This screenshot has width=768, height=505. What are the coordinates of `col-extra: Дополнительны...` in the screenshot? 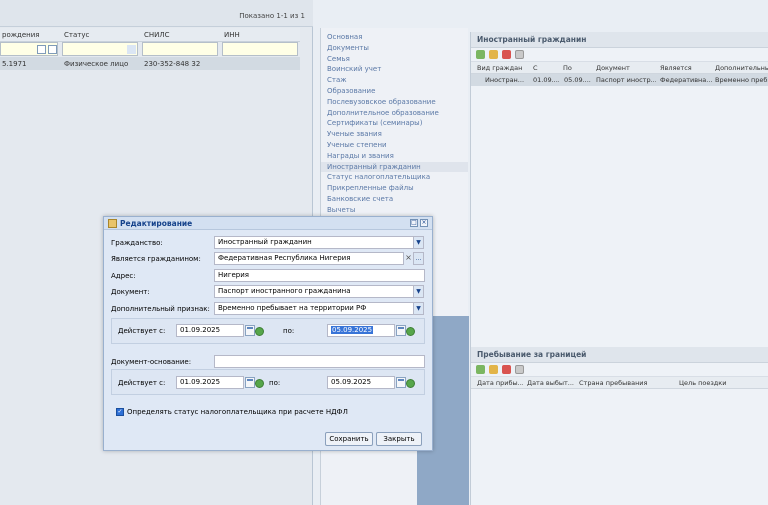 It's located at (741, 68).